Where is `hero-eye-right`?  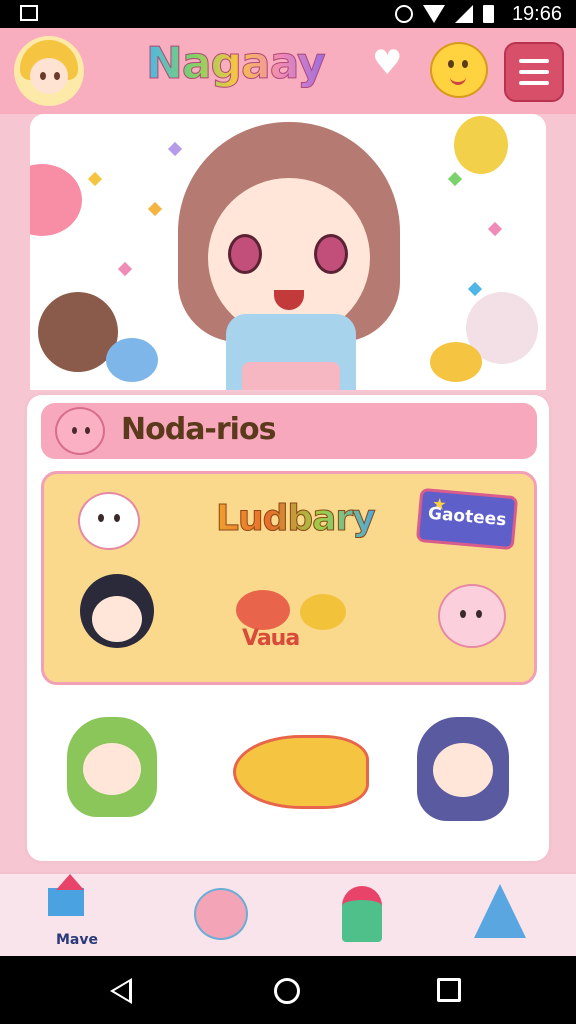
hero-eye-right is located at coordinates (331, 254).